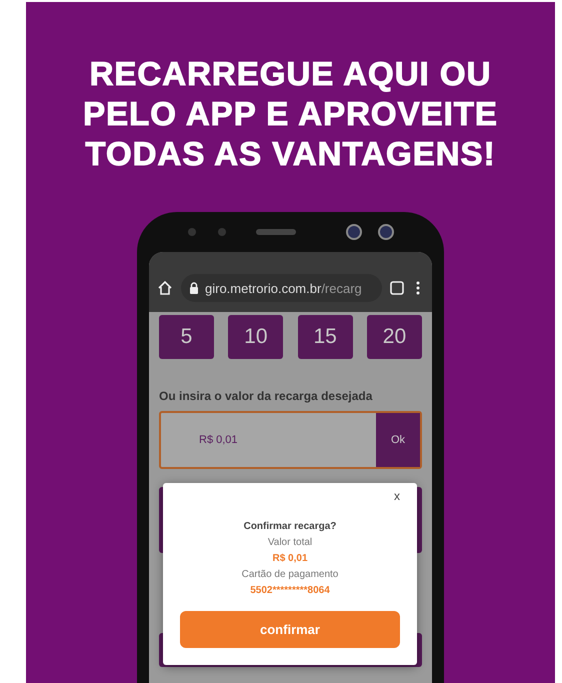 The width and height of the screenshot is (562, 683). Describe the element at coordinates (290, 114) in the screenshot. I see `headline: RECARREGUE AQUI OU PELO APP E APROVEITE TODAS AS VANTAGENS!` at that location.